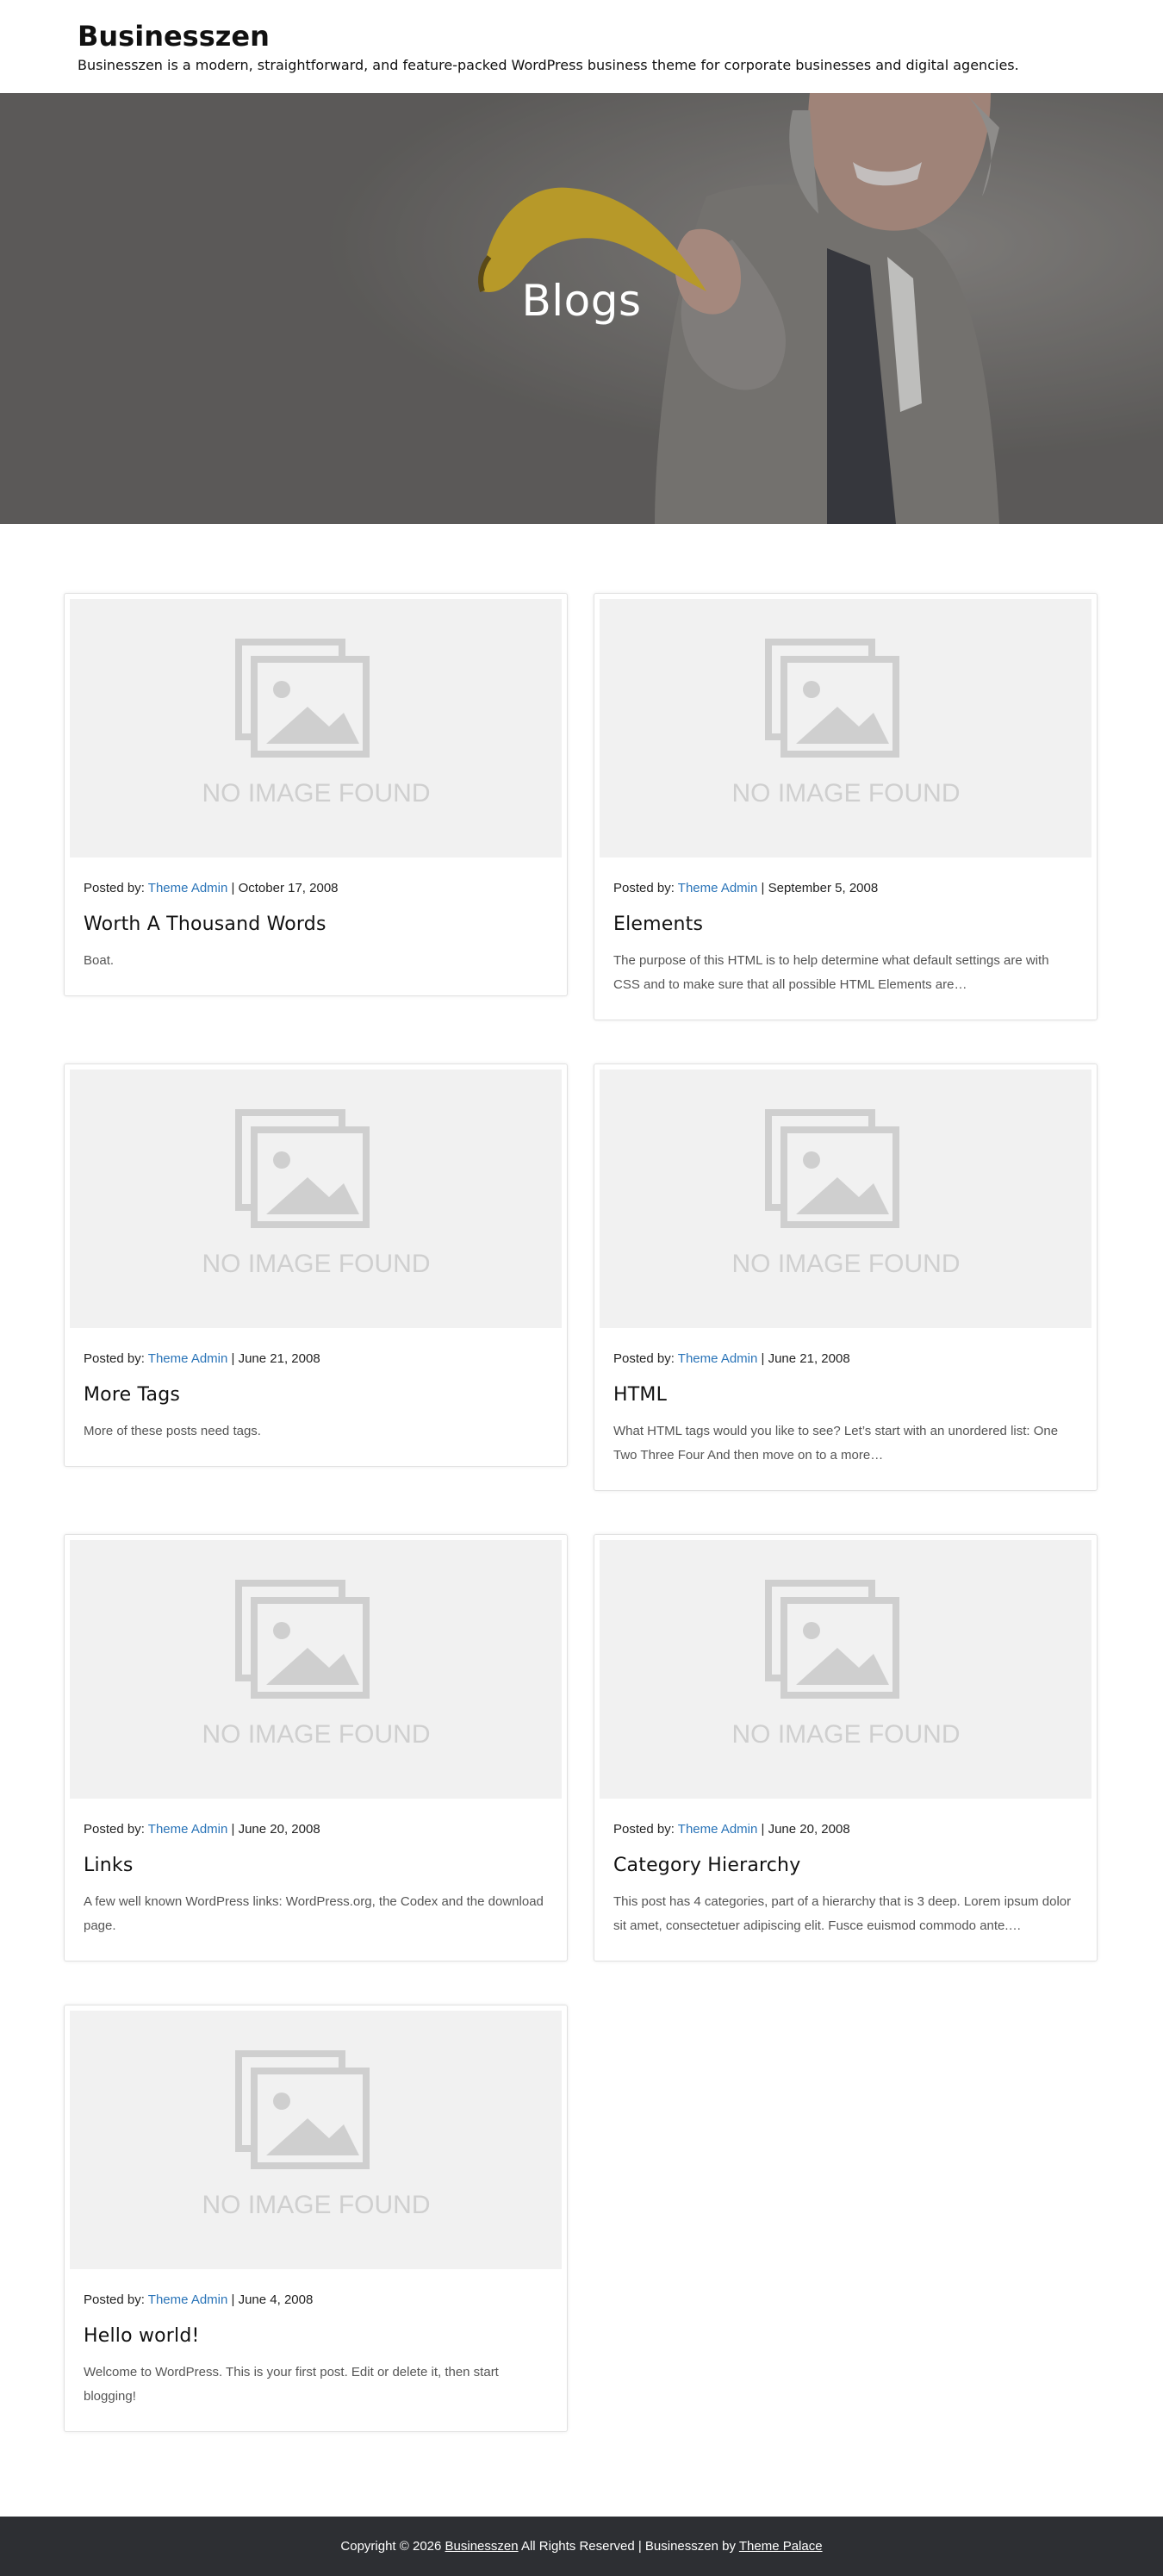 The width and height of the screenshot is (1163, 2576). What do you see at coordinates (174, 36) in the screenshot?
I see `site-title: Businesszen` at bounding box center [174, 36].